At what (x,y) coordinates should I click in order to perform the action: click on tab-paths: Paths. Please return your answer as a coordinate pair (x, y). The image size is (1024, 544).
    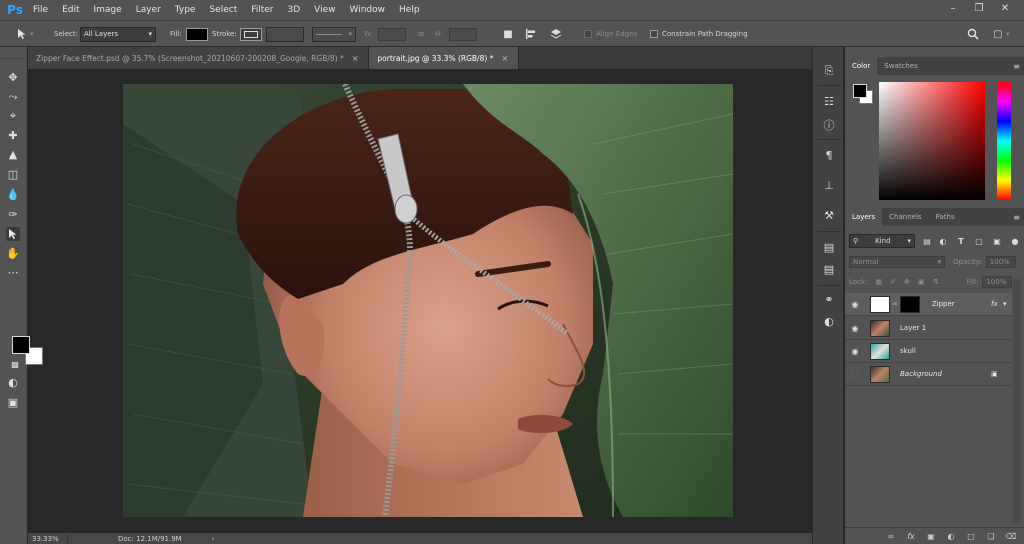
    Looking at the image, I should click on (945, 217).